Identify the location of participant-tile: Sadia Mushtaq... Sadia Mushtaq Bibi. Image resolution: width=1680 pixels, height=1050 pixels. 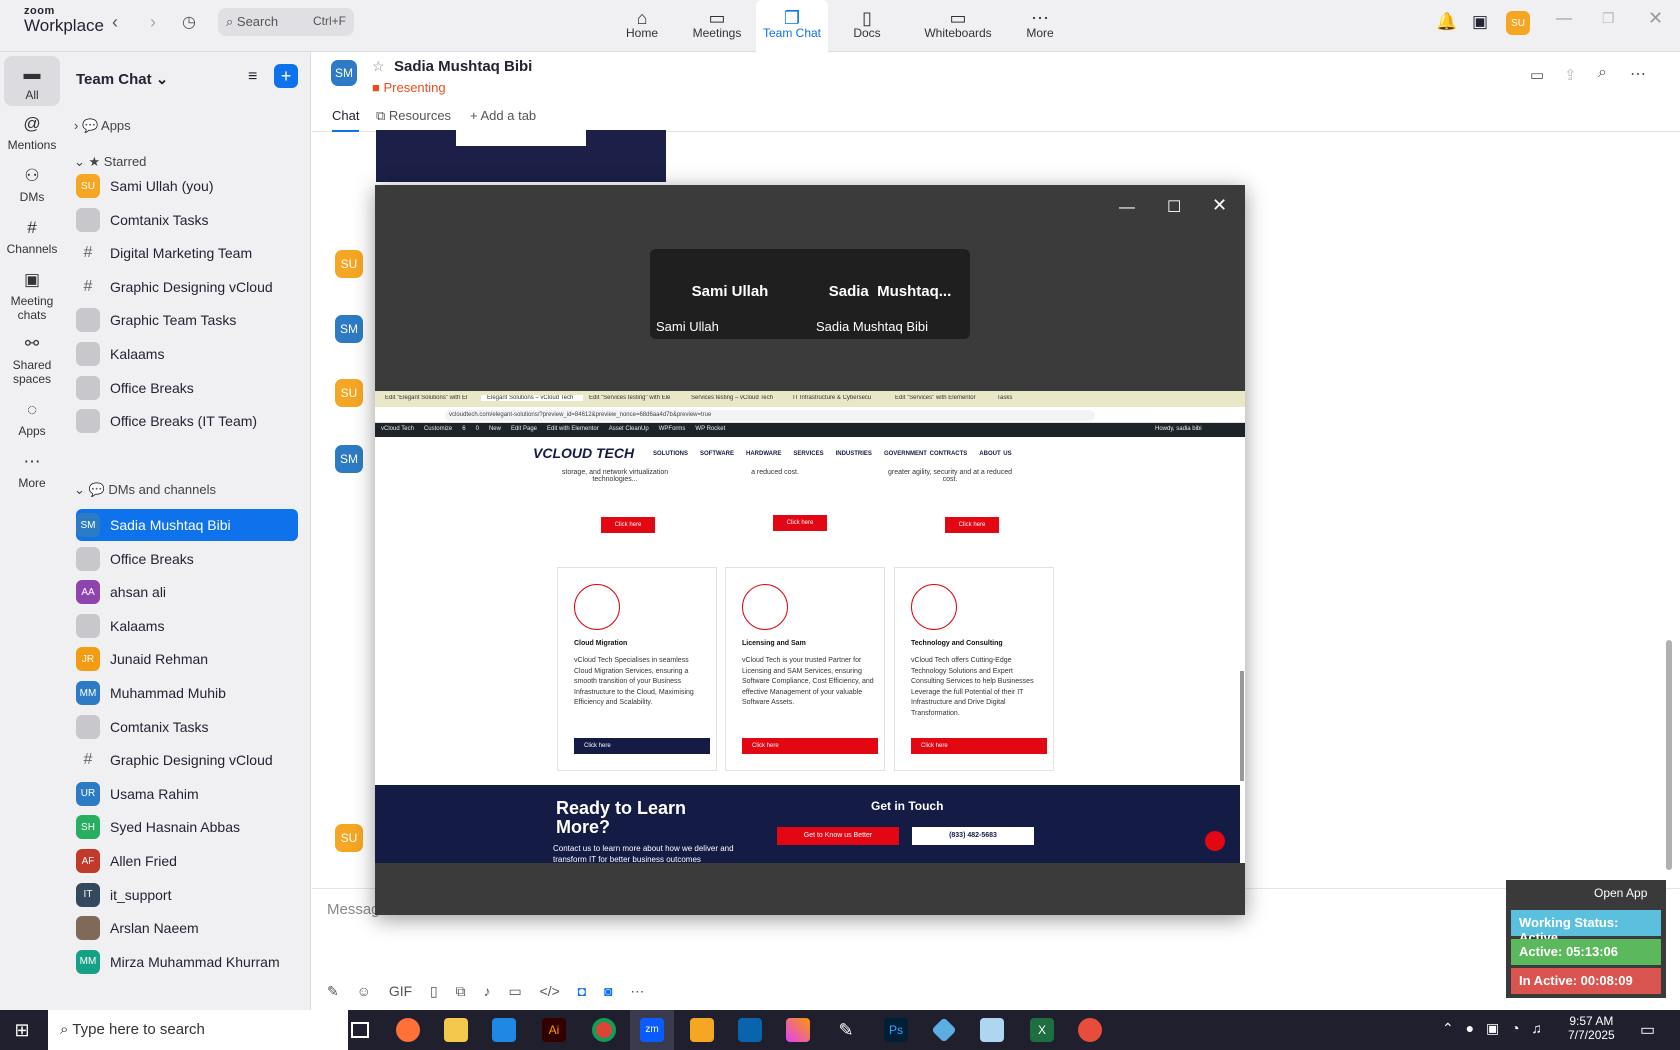
(890, 294).